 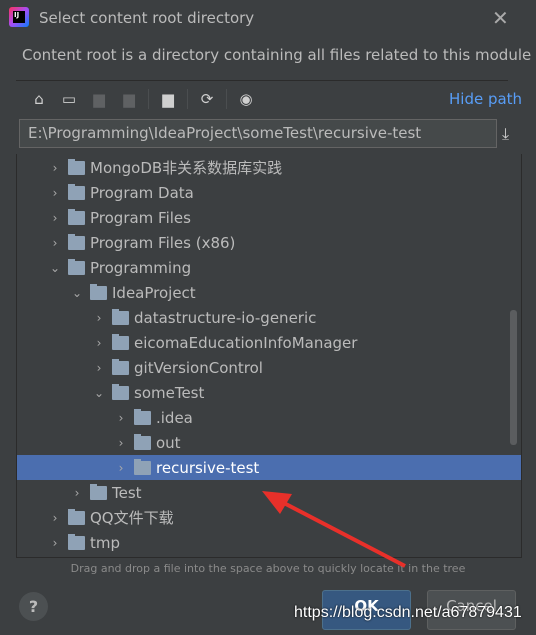 I want to click on arrow-shaft, so click(x=343, y=534).